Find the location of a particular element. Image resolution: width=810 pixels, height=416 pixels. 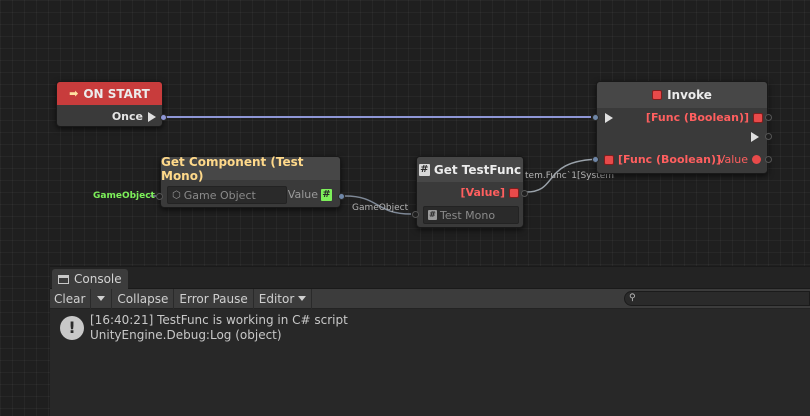

invoke-value-row: Value is located at coordinates (739, 159).